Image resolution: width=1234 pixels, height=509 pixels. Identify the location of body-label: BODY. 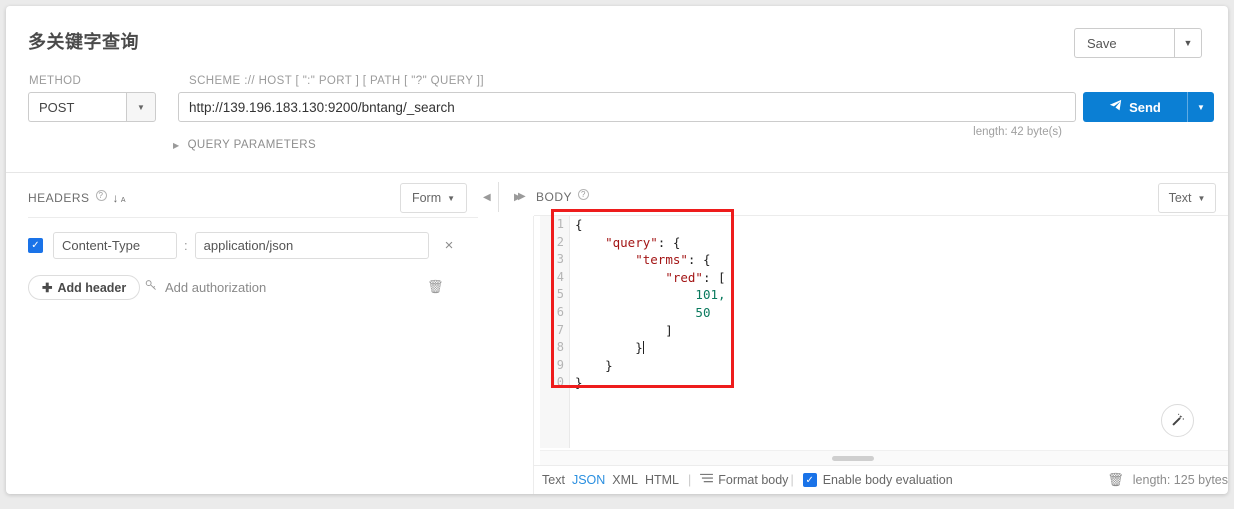
(554, 197).